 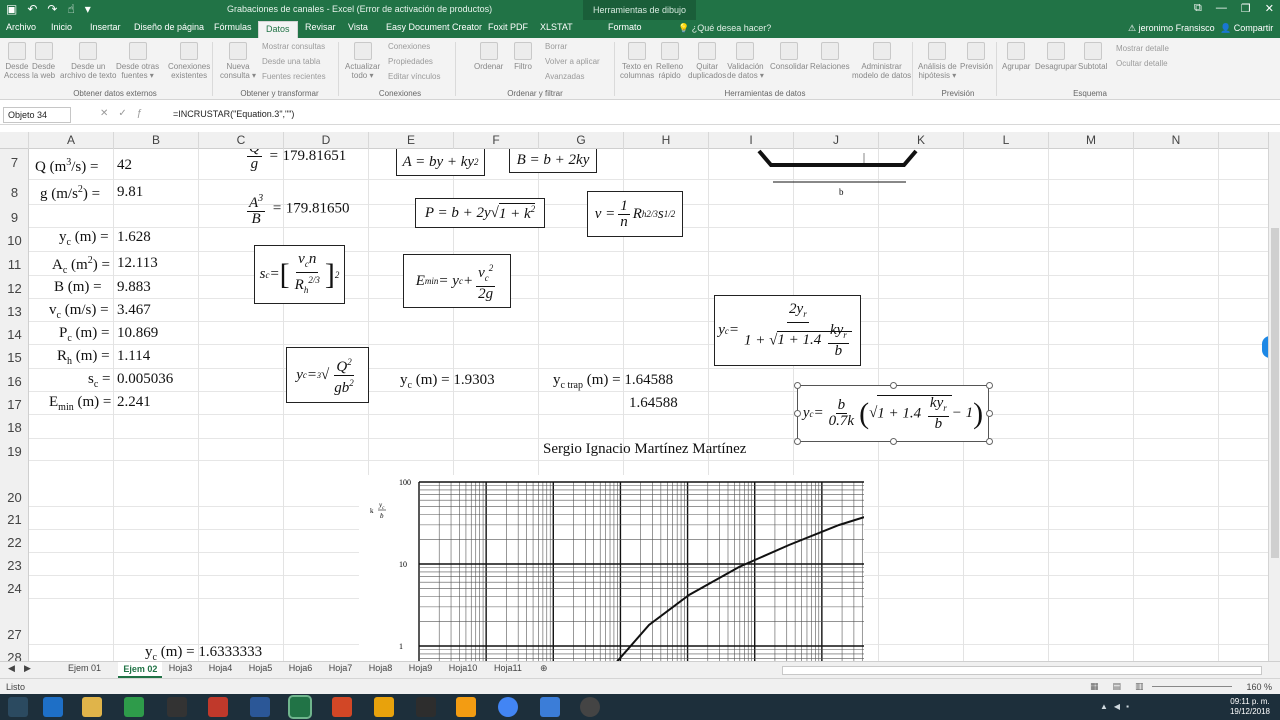 What do you see at coordinates (14, 565) in the screenshot?
I see `row-header-23: 23` at bounding box center [14, 565].